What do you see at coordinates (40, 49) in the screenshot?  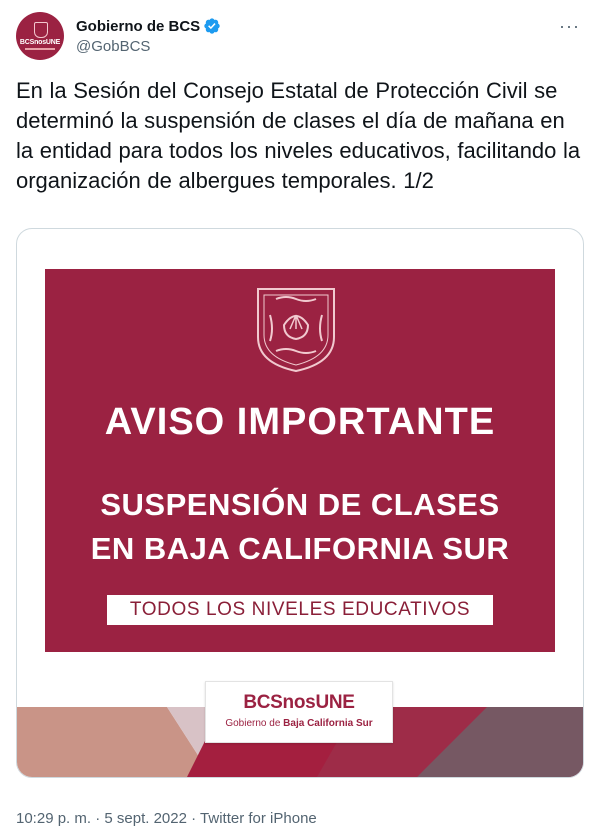 I see `avatar-divider` at bounding box center [40, 49].